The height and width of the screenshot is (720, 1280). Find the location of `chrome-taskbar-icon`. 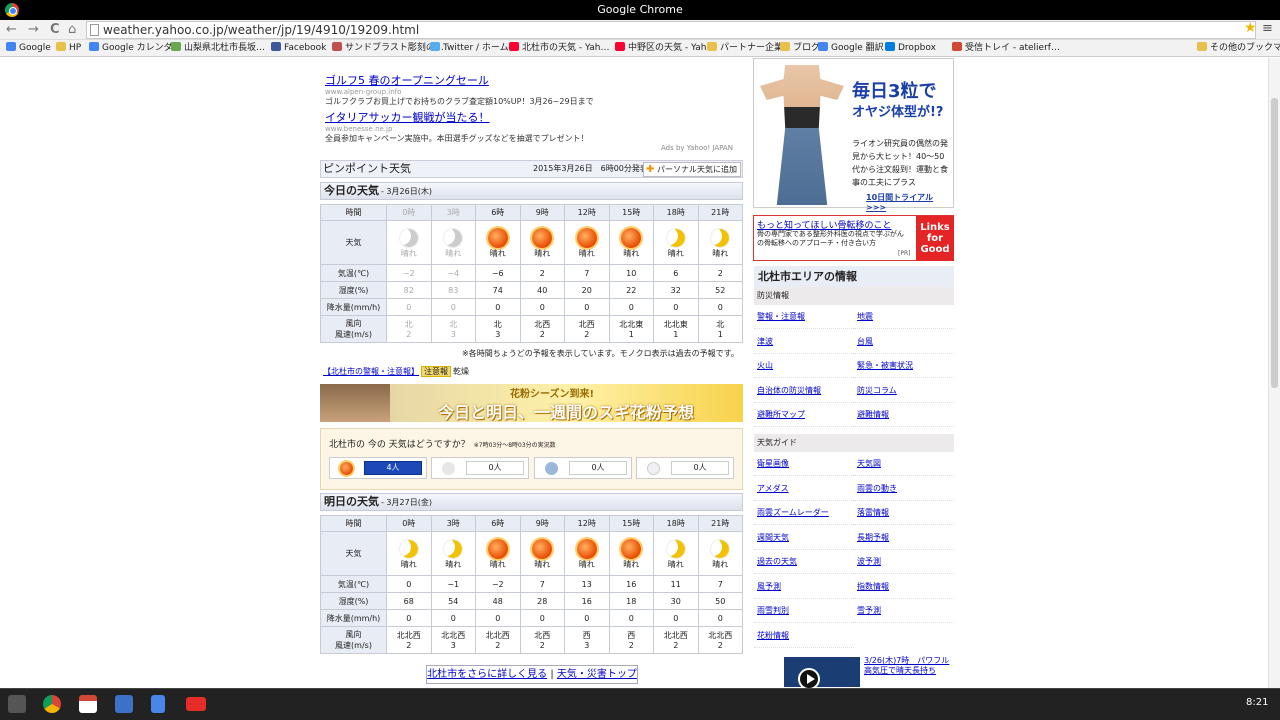

chrome-taskbar-icon is located at coordinates (52, 704).